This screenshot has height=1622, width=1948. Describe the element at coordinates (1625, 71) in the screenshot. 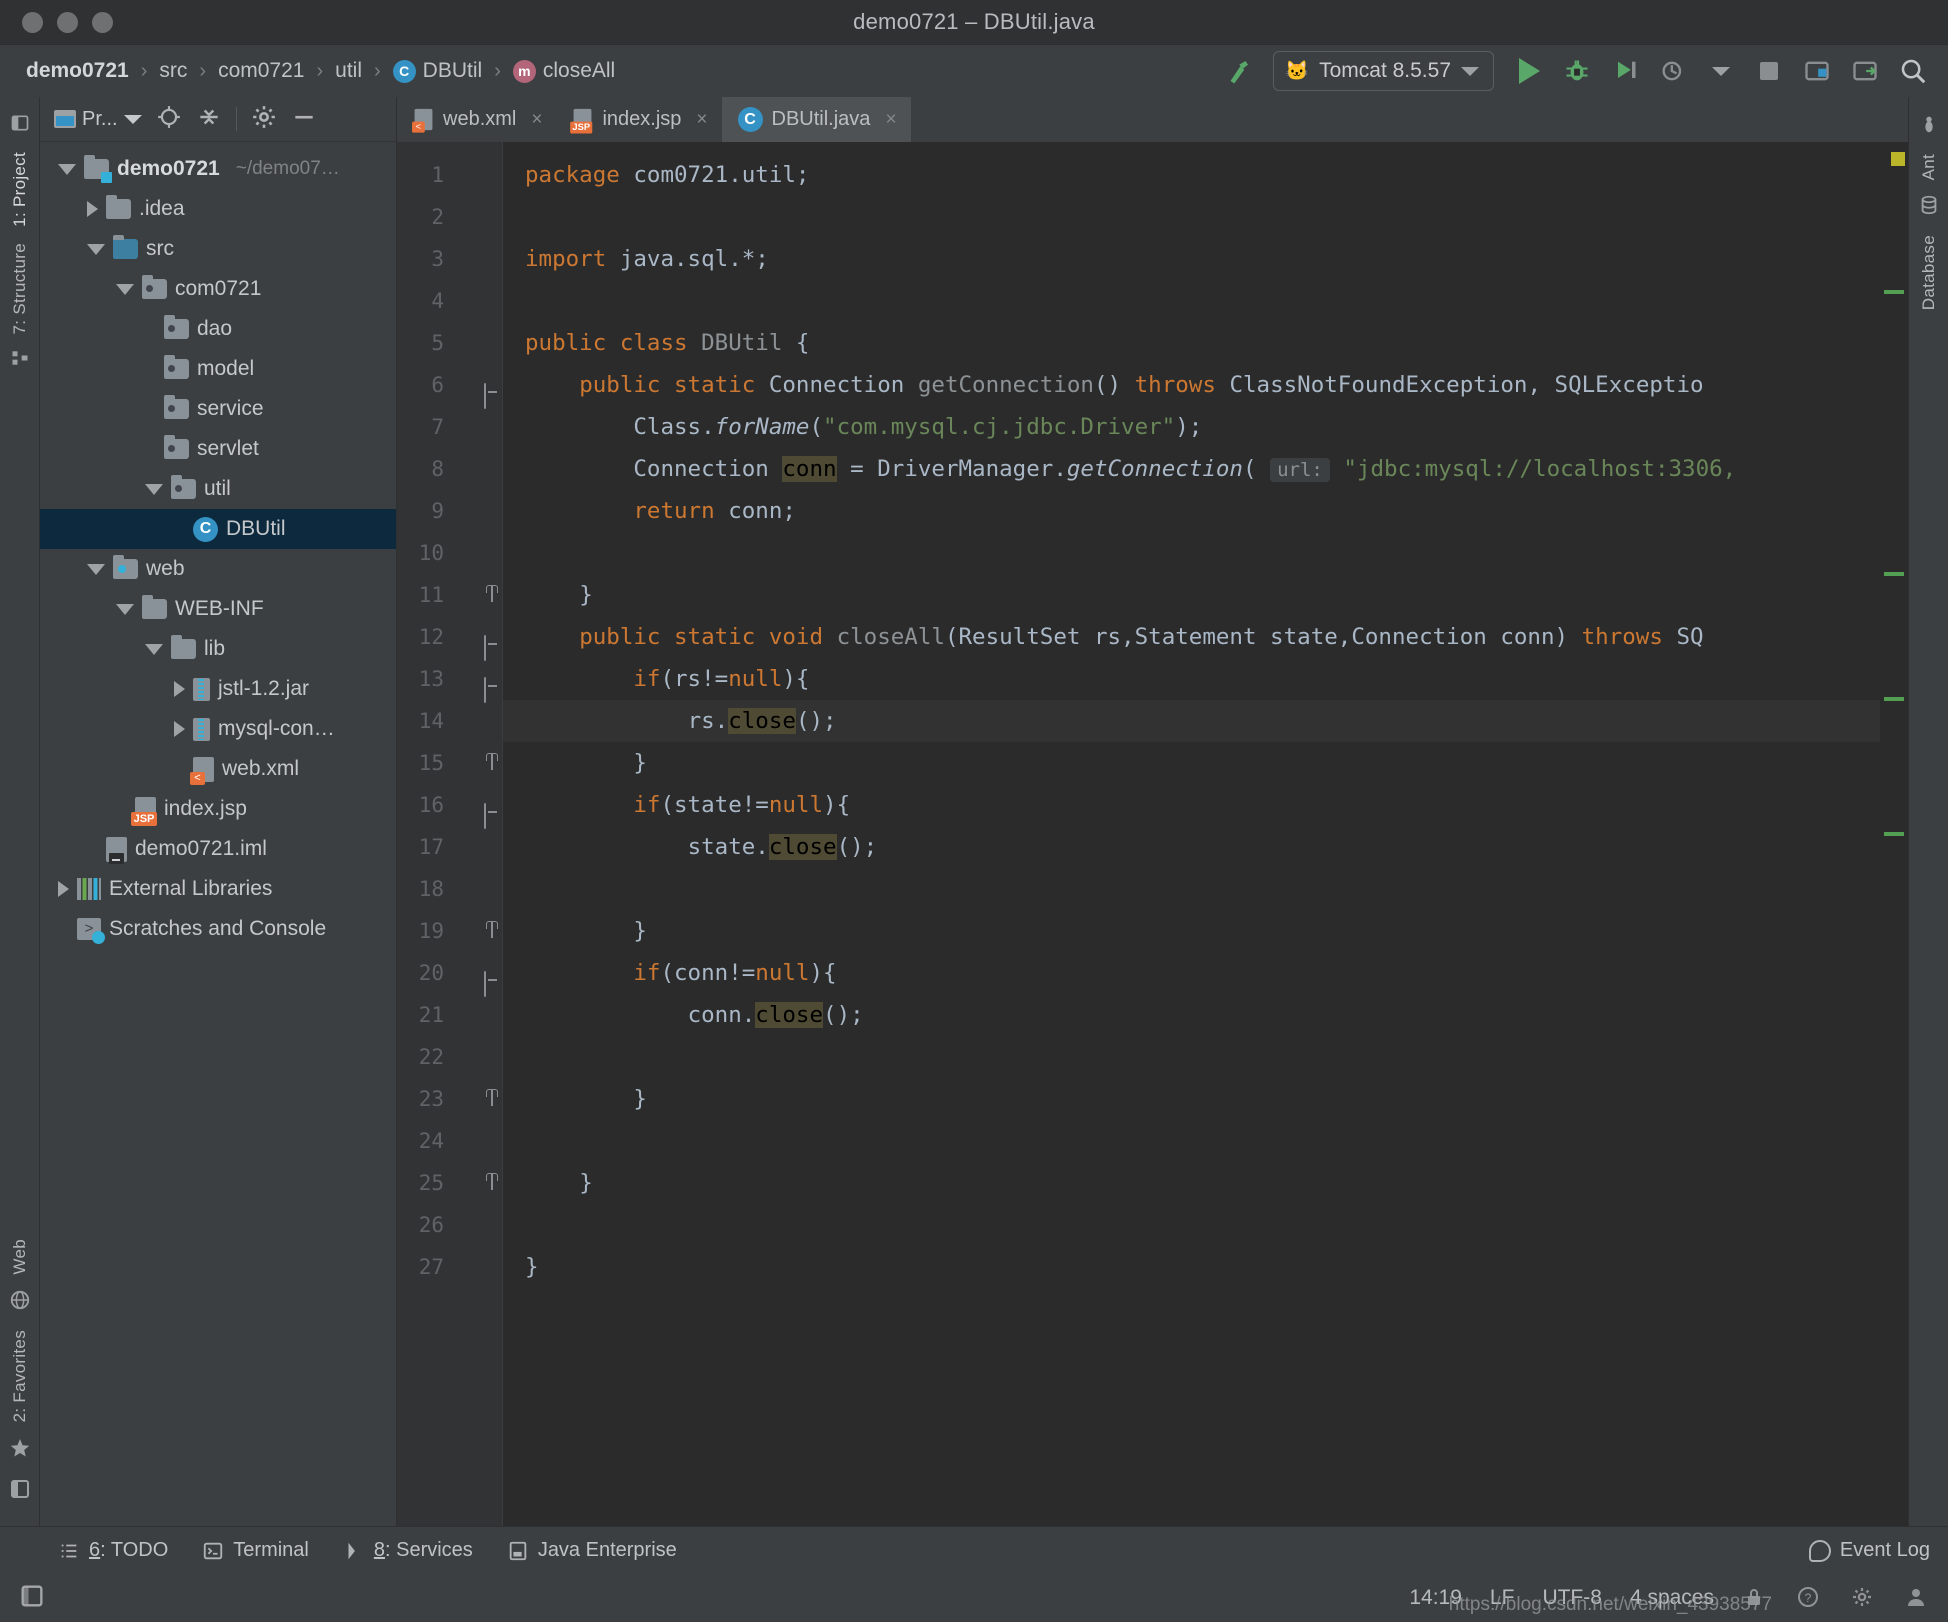

I see `run-with-coverage-button` at that location.